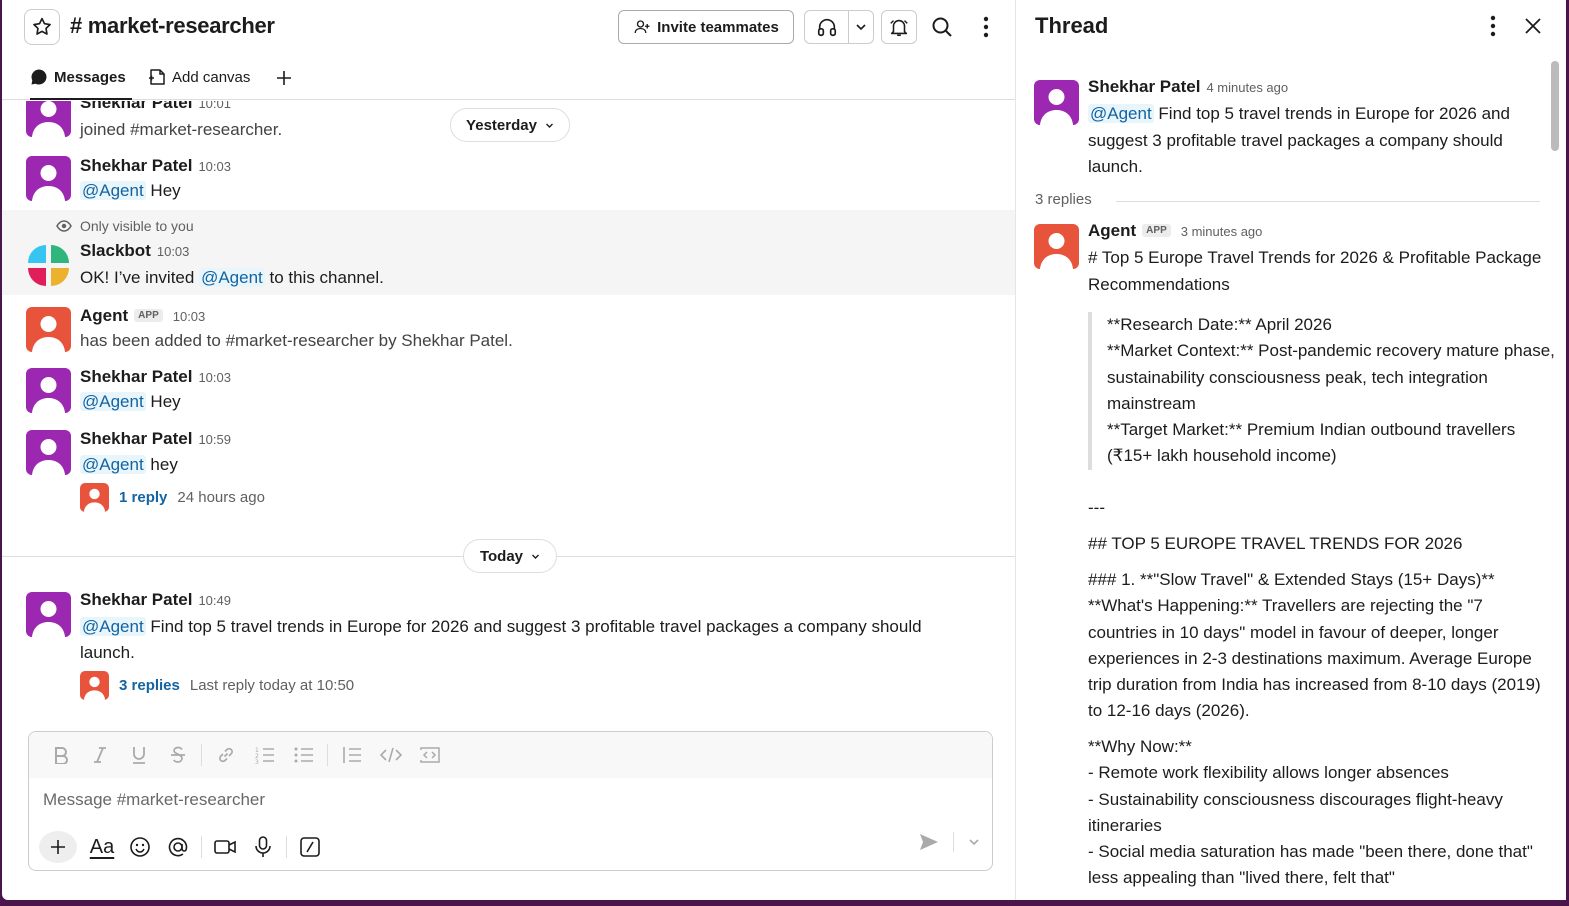 This screenshot has width=1569, height=906. Describe the element at coordinates (1328, 201) in the screenshot. I see `replies-divider` at that location.